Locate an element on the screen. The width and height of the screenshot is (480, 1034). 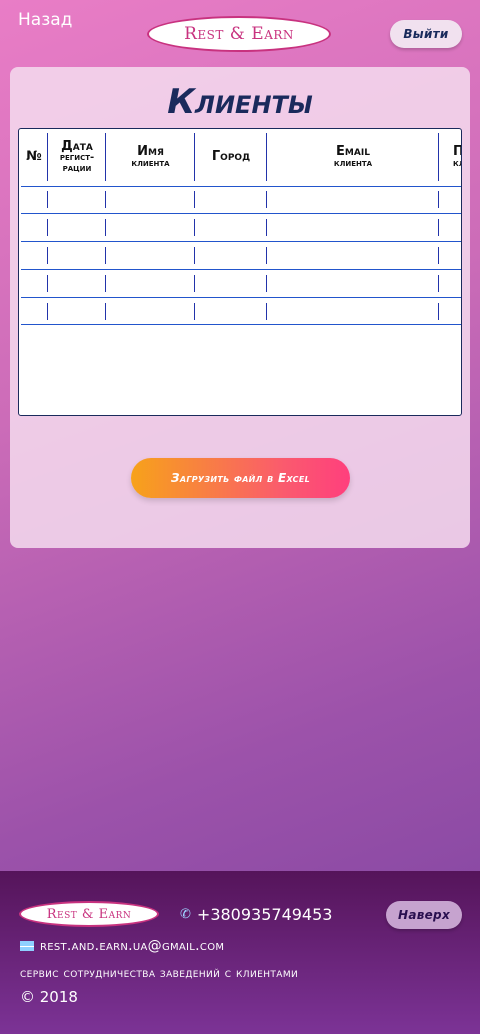
back-link: Назад is located at coordinates (45, 20).